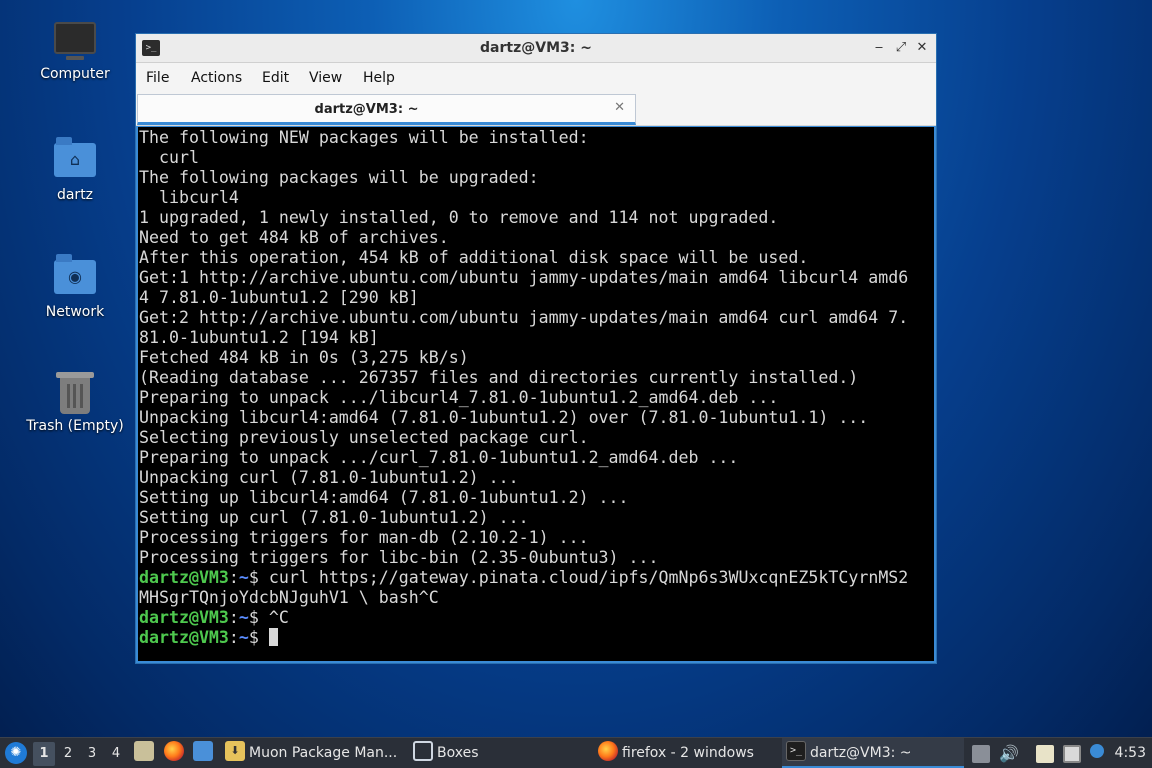 This screenshot has height=768, width=1152. I want to click on boxes-icon, so click(423, 751).